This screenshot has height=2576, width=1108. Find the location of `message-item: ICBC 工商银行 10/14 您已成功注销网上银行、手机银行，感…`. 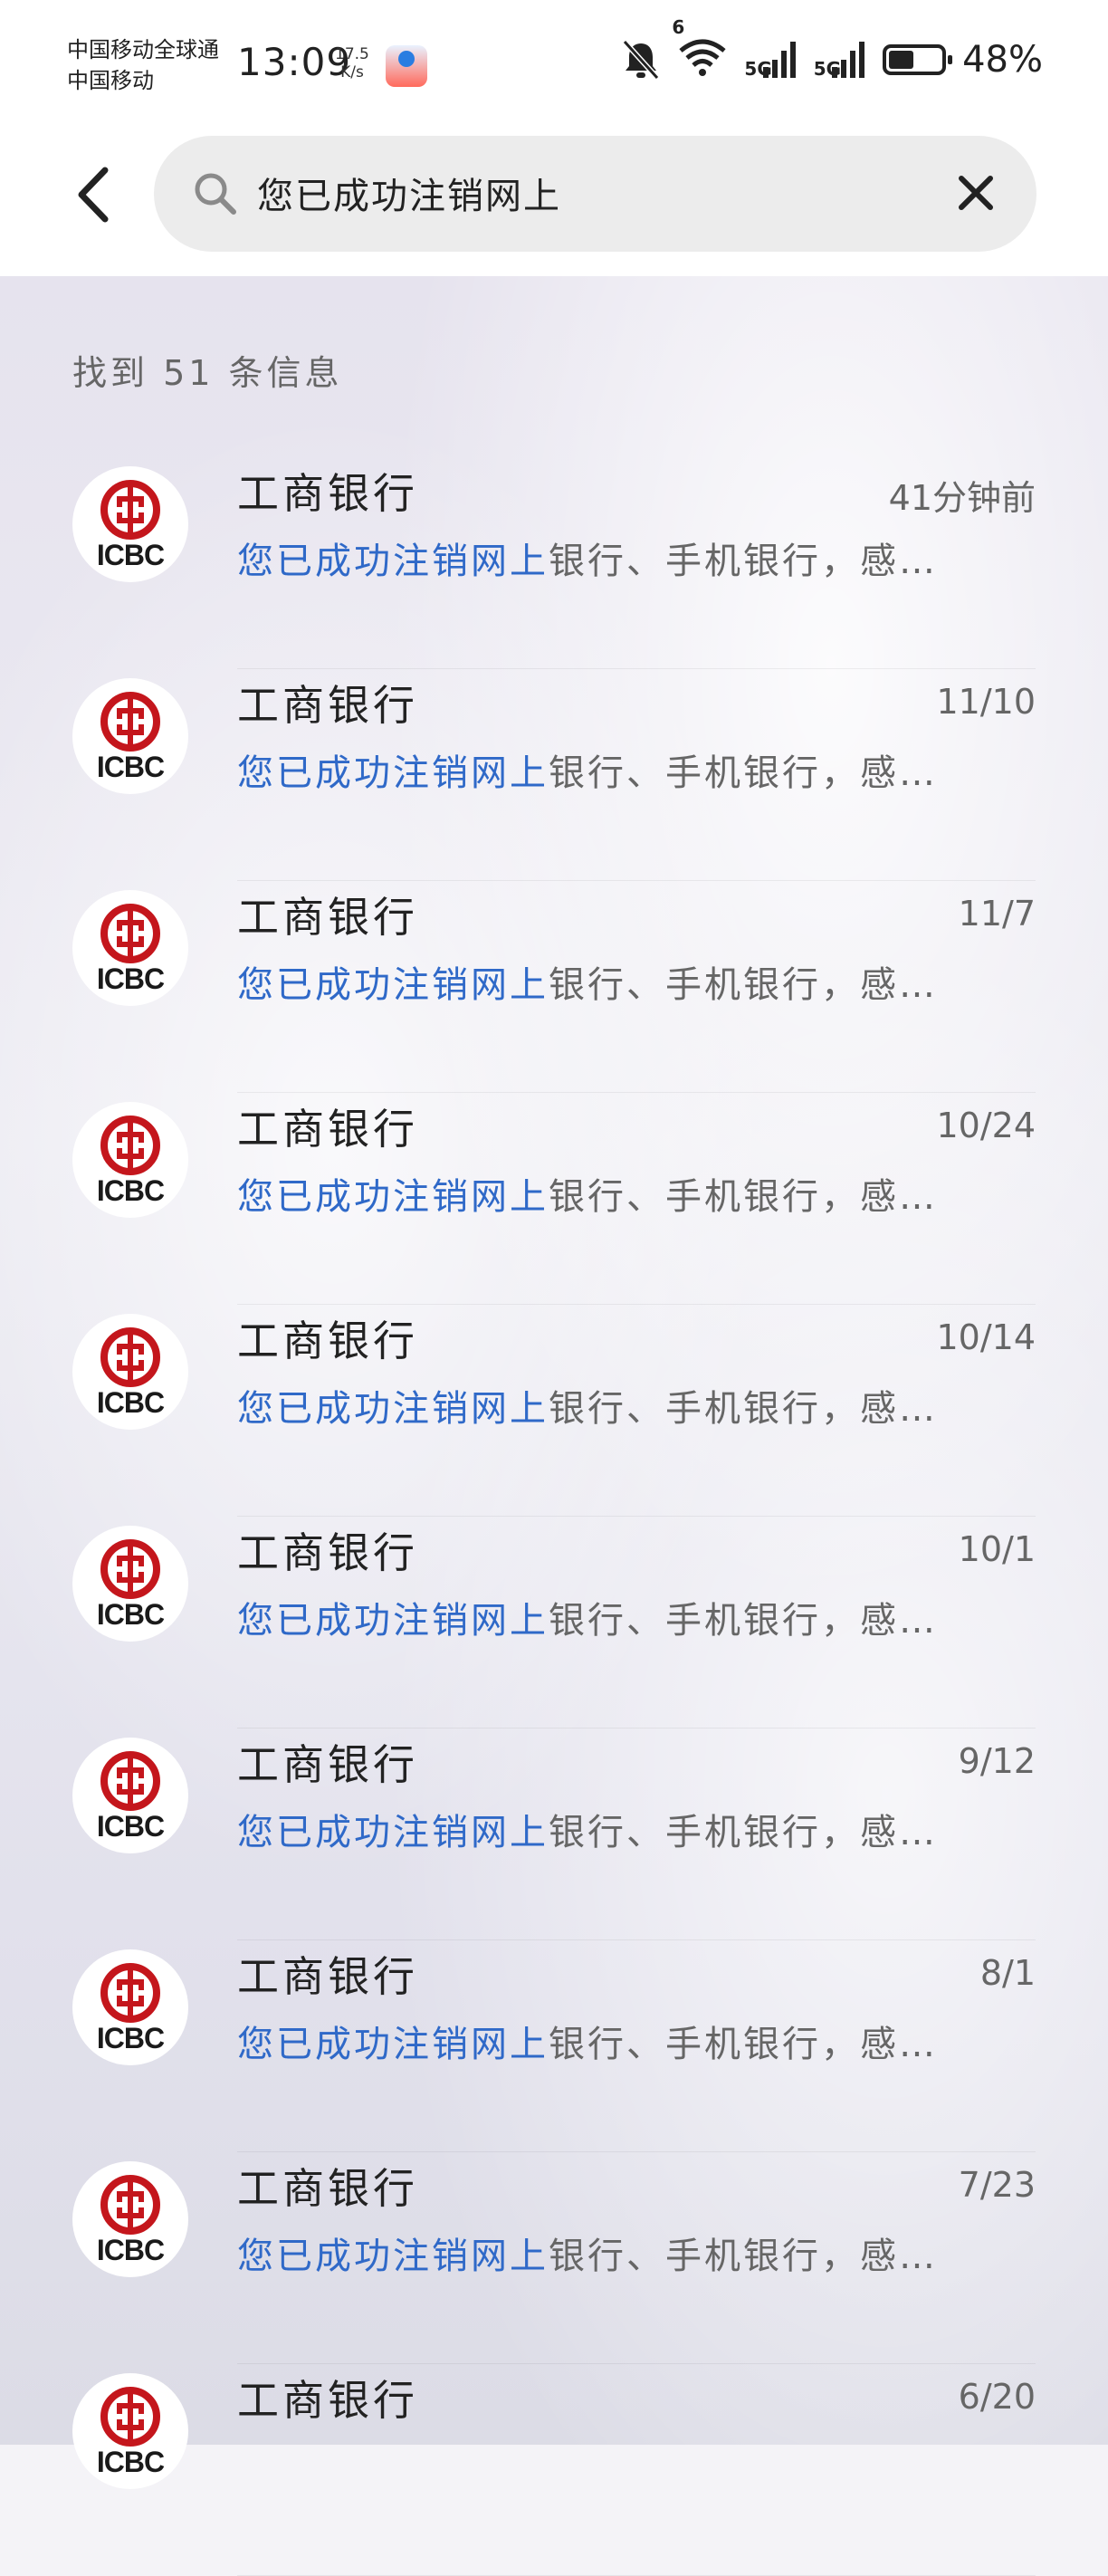

message-item: ICBC 工商银行 10/14 您已成功注销网上银行、手机银行，感… is located at coordinates (554, 1411).